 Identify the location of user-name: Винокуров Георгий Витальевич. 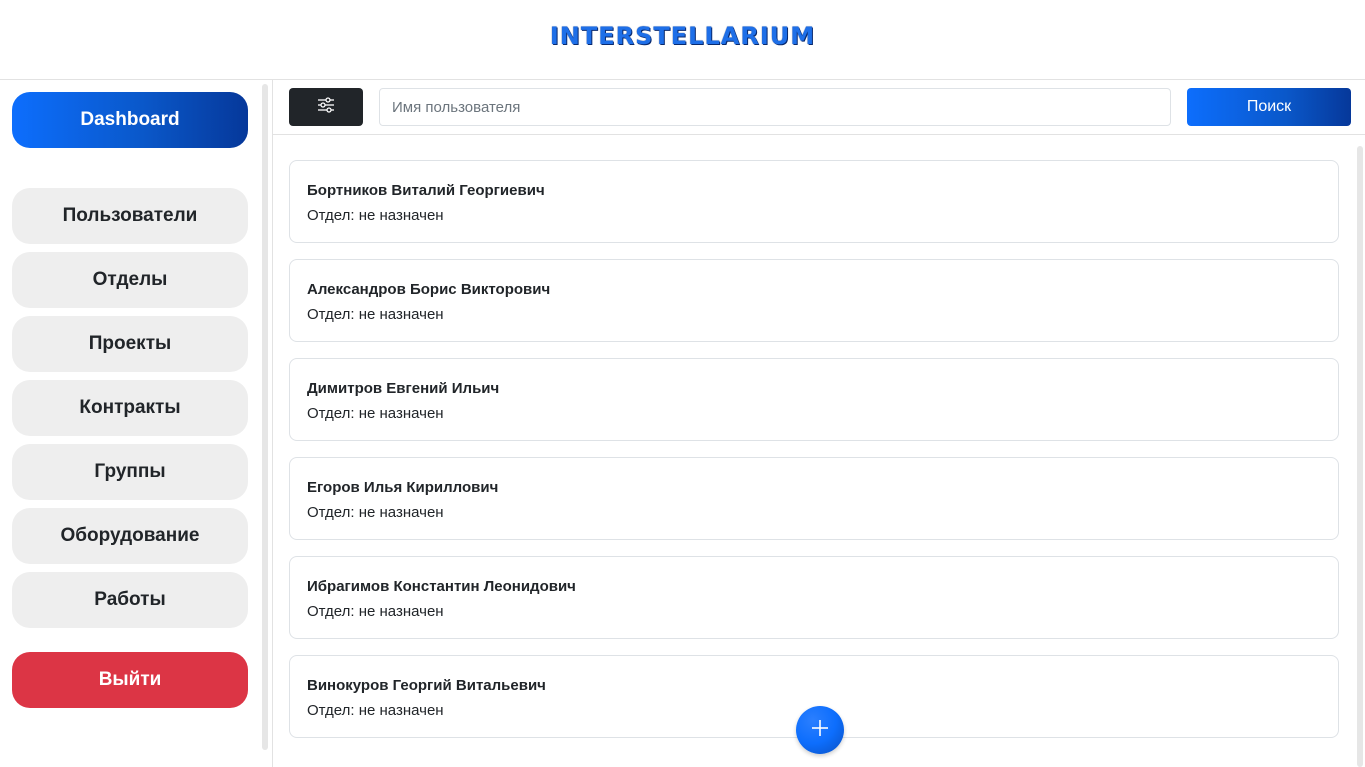
(426, 685).